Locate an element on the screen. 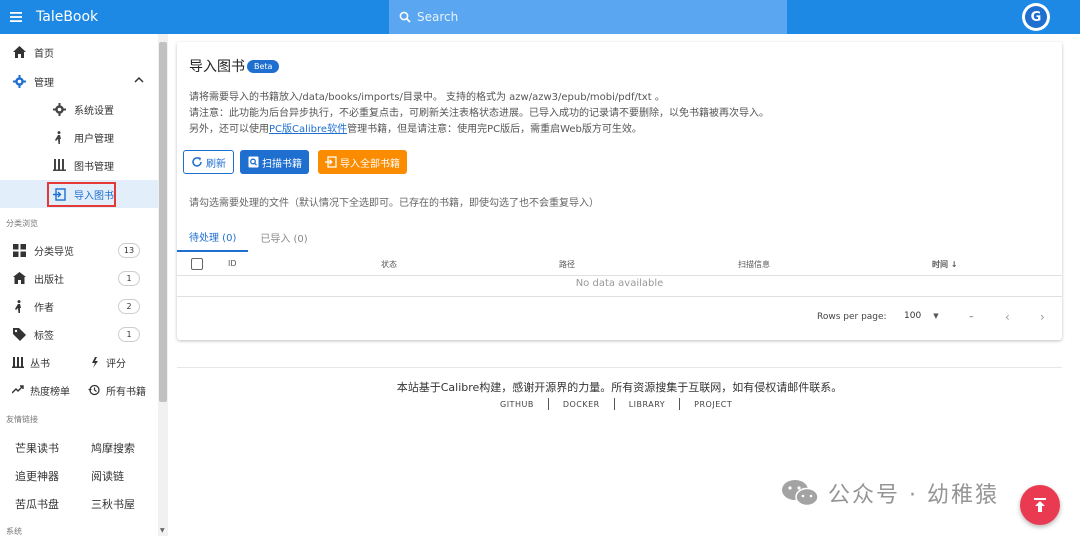  description-text: 管理书籍，但是请注意：使用完PC版后，需重启Web版方可生效。 is located at coordinates (494, 129).